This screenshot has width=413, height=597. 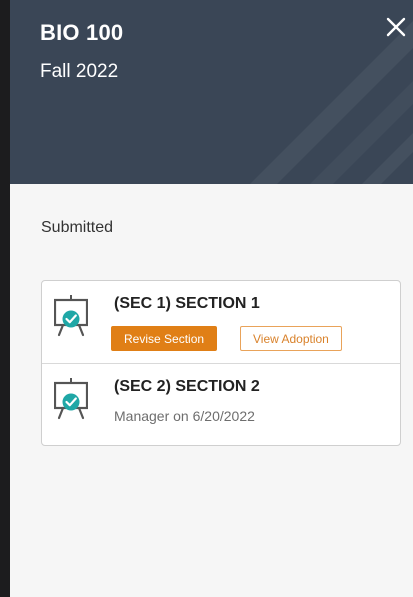 What do you see at coordinates (164, 338) in the screenshot?
I see `revise-section-button: Revise Section` at bounding box center [164, 338].